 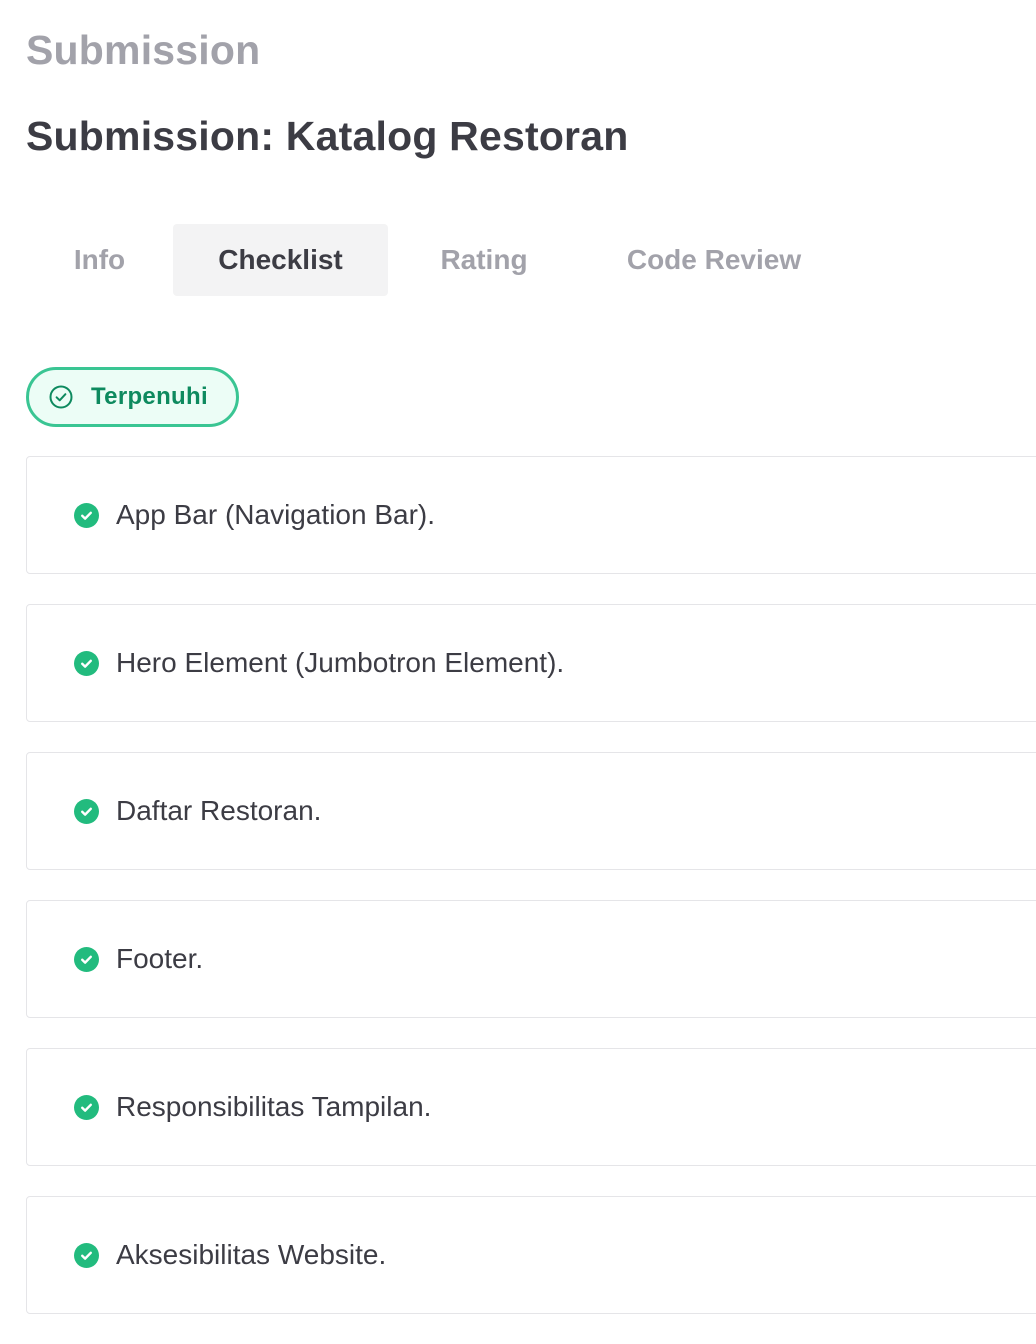 I want to click on circle-check-outline-icon, so click(x=61, y=397).